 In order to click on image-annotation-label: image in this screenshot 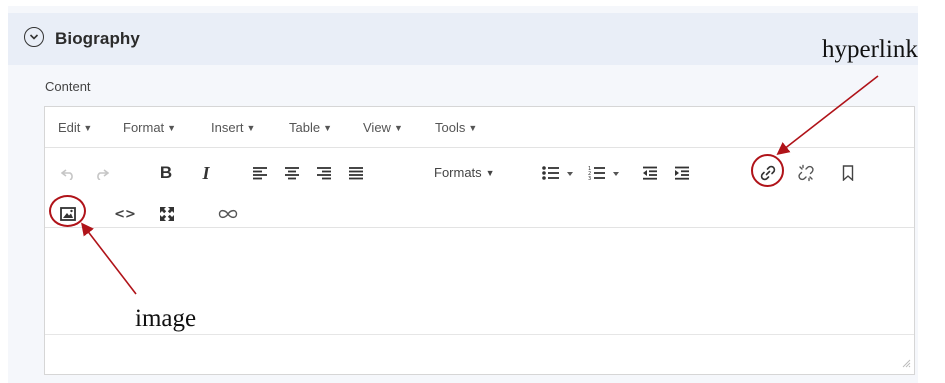, I will do `click(166, 318)`.